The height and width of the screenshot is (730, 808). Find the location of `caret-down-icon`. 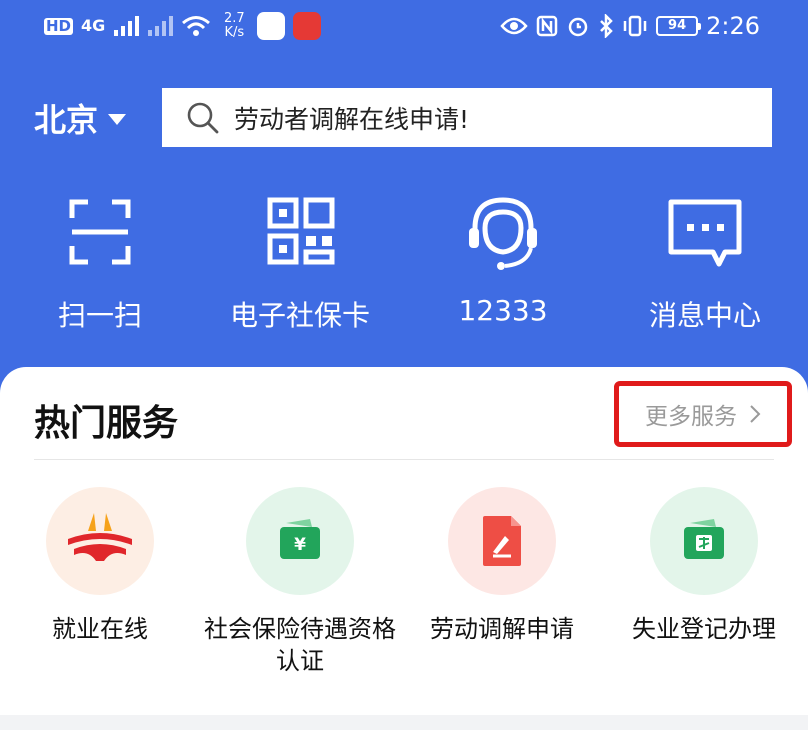

caret-down-icon is located at coordinates (117, 119).